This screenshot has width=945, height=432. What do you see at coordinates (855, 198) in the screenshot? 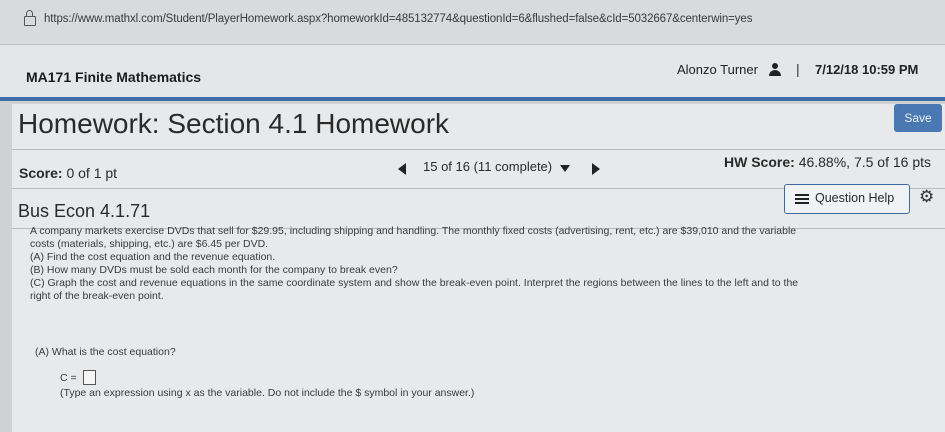
I see `question-help-label: Question Help` at bounding box center [855, 198].